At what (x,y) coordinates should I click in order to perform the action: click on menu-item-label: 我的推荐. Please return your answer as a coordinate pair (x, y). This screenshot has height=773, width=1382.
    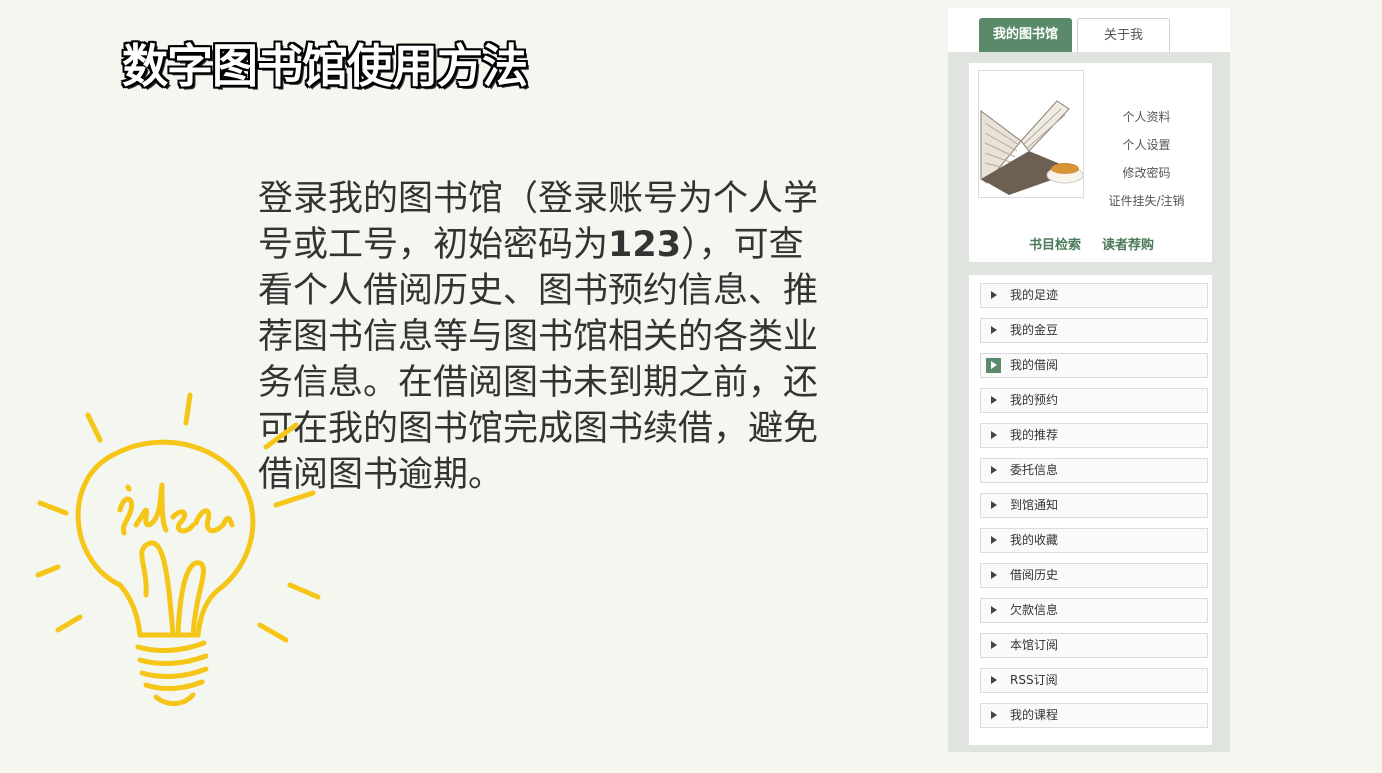
    Looking at the image, I should click on (1034, 435).